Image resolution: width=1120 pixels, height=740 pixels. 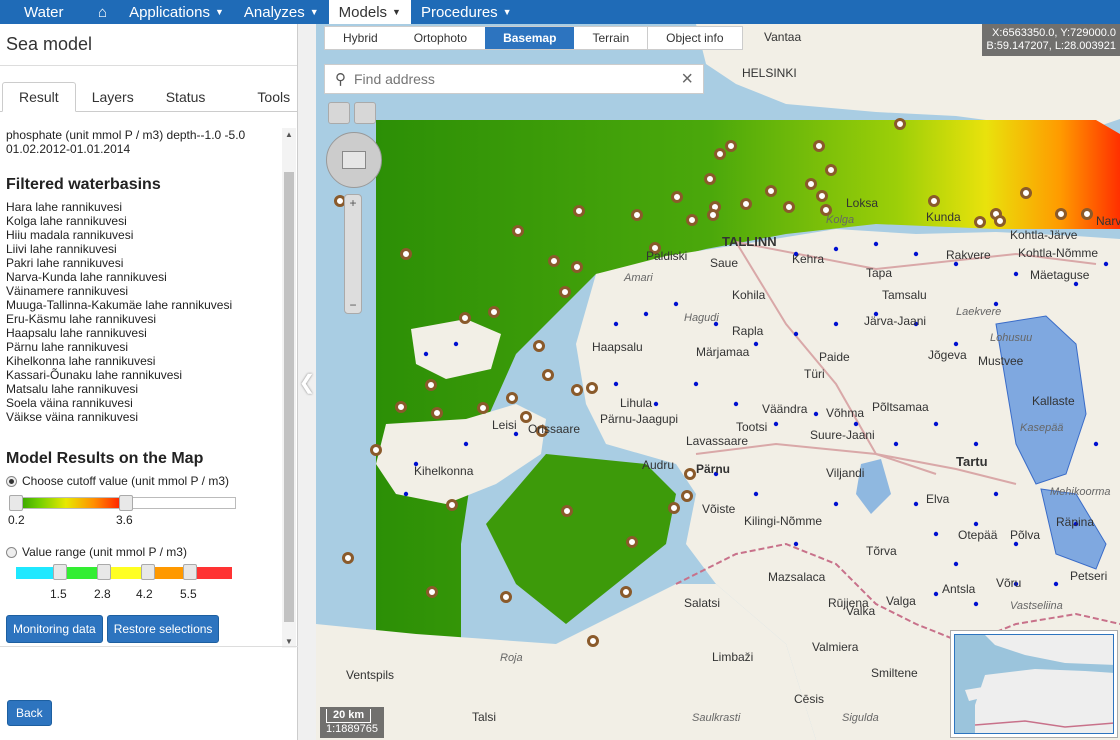 I want to click on layer-ortophoto: Ortophoto, so click(x=440, y=38).